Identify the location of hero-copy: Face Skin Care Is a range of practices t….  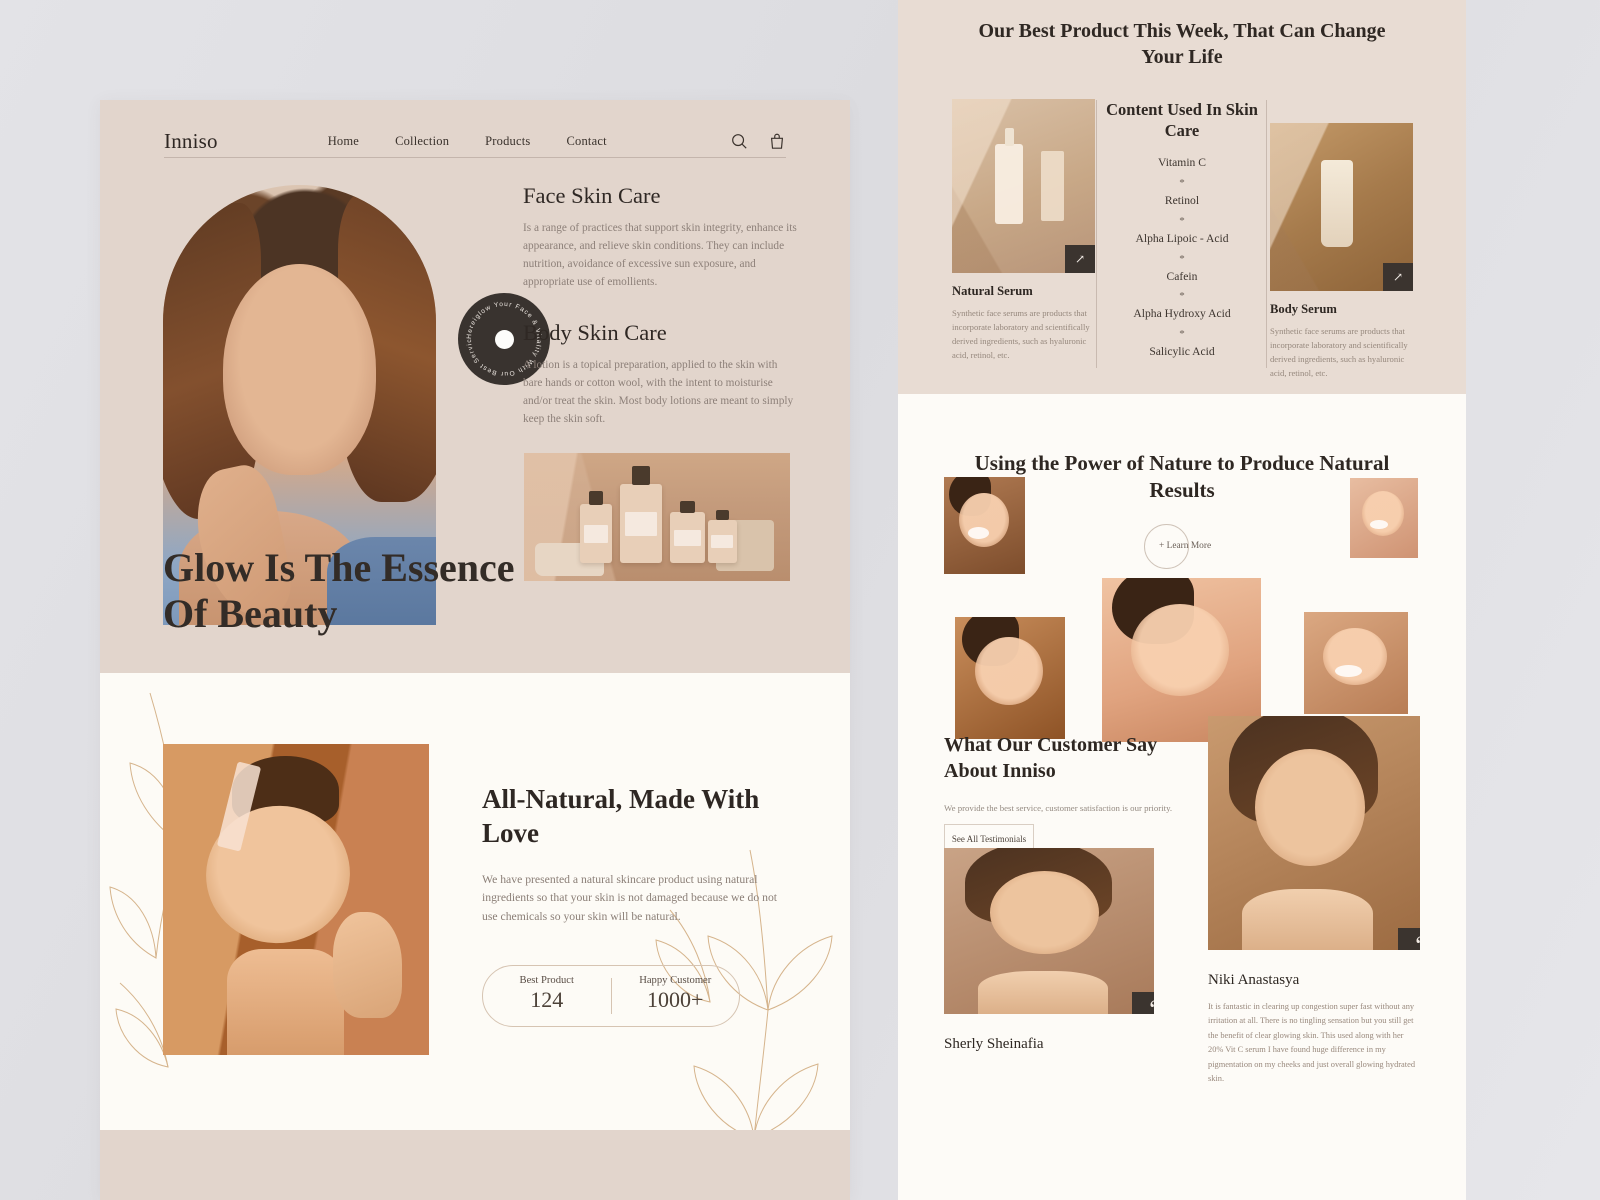
(660, 305).